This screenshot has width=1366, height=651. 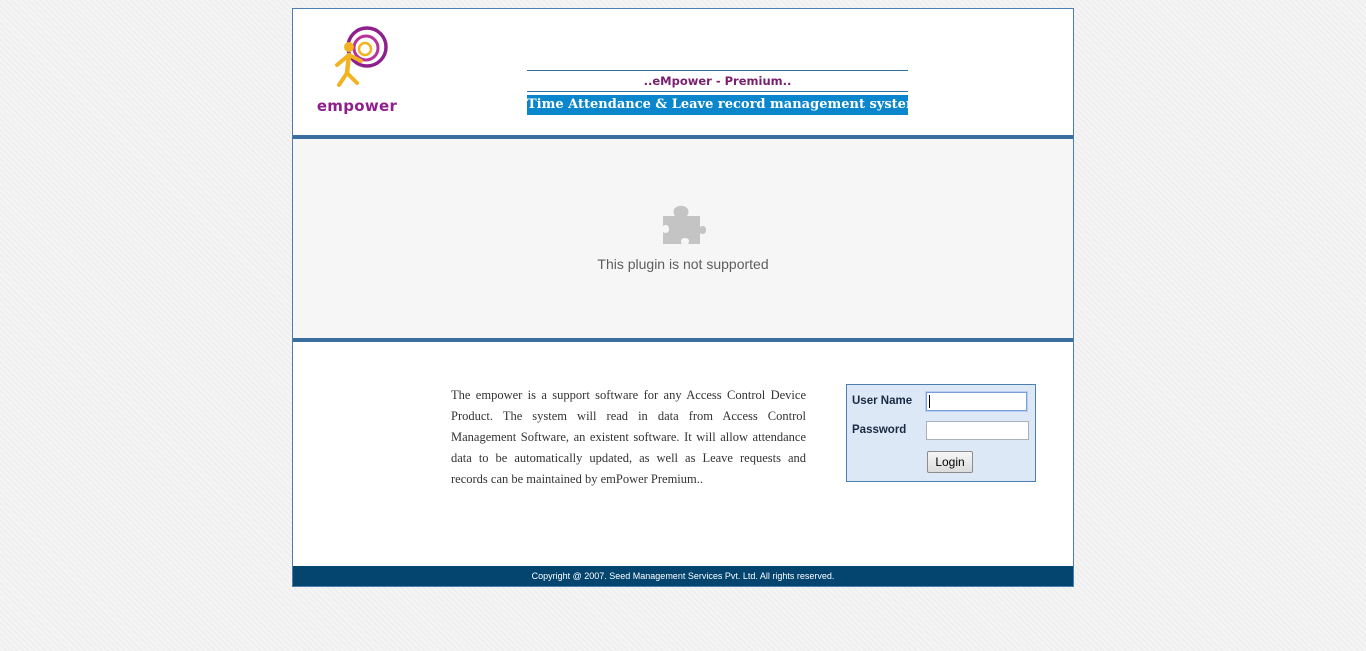 I want to click on puzzle-piece-icon, so click(x=684, y=224).